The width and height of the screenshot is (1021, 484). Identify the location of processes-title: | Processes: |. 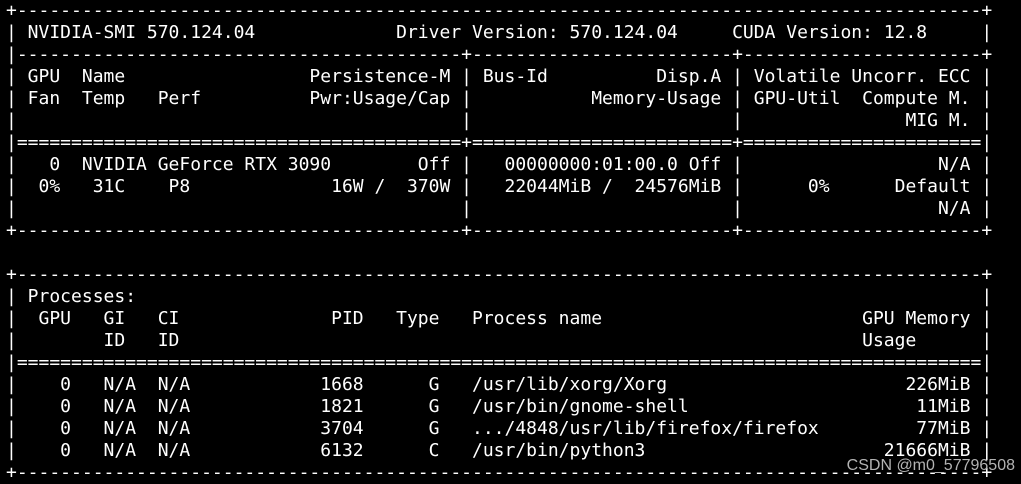
(499, 296).